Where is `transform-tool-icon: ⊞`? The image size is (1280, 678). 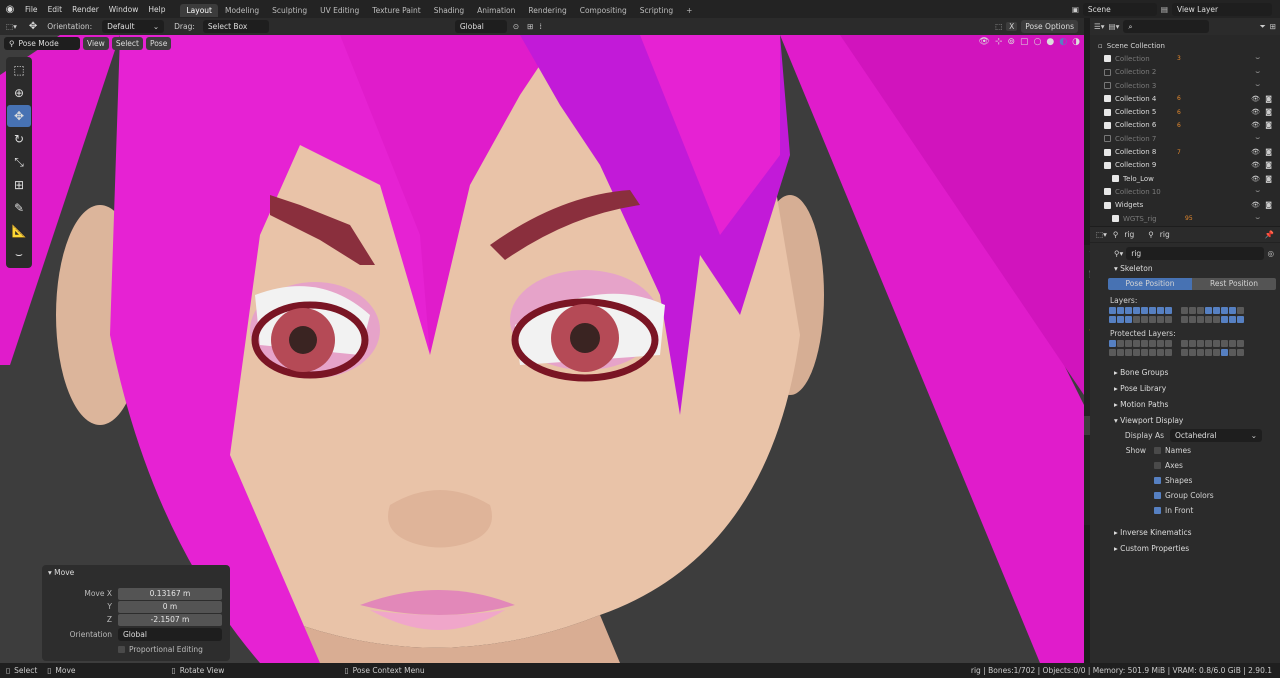 transform-tool-icon: ⊞ is located at coordinates (19, 185).